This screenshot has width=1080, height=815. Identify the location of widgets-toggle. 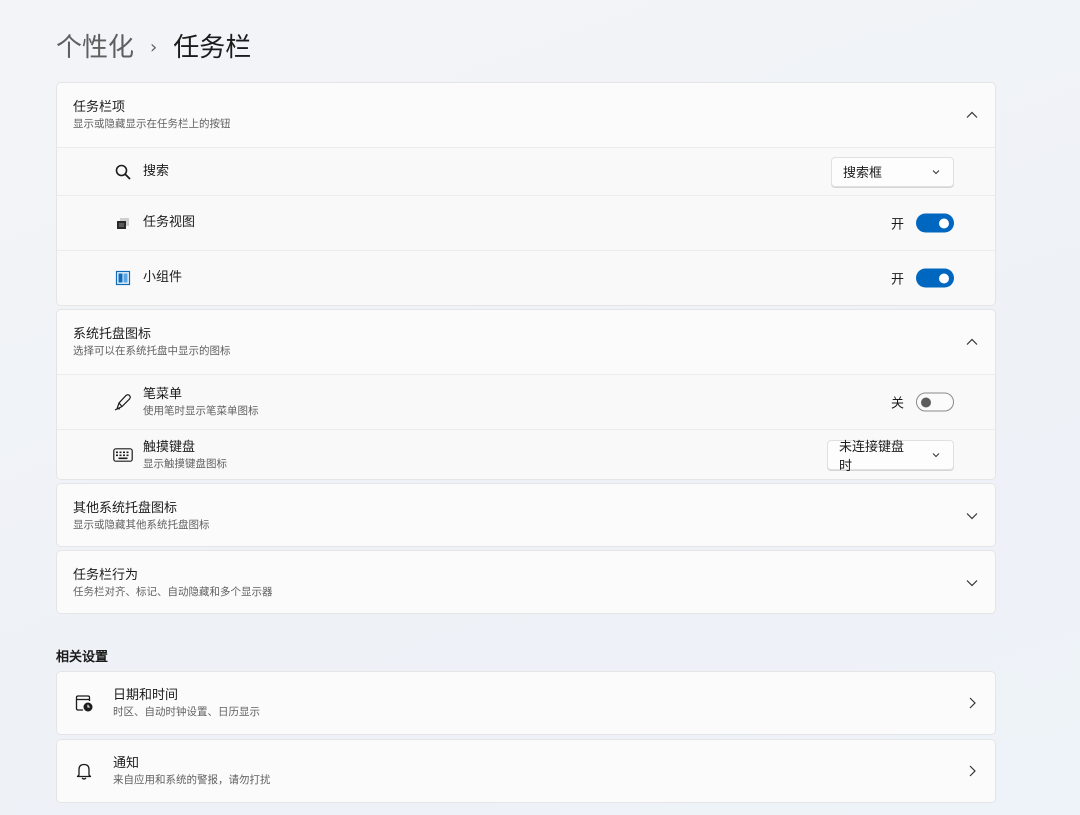
(935, 278).